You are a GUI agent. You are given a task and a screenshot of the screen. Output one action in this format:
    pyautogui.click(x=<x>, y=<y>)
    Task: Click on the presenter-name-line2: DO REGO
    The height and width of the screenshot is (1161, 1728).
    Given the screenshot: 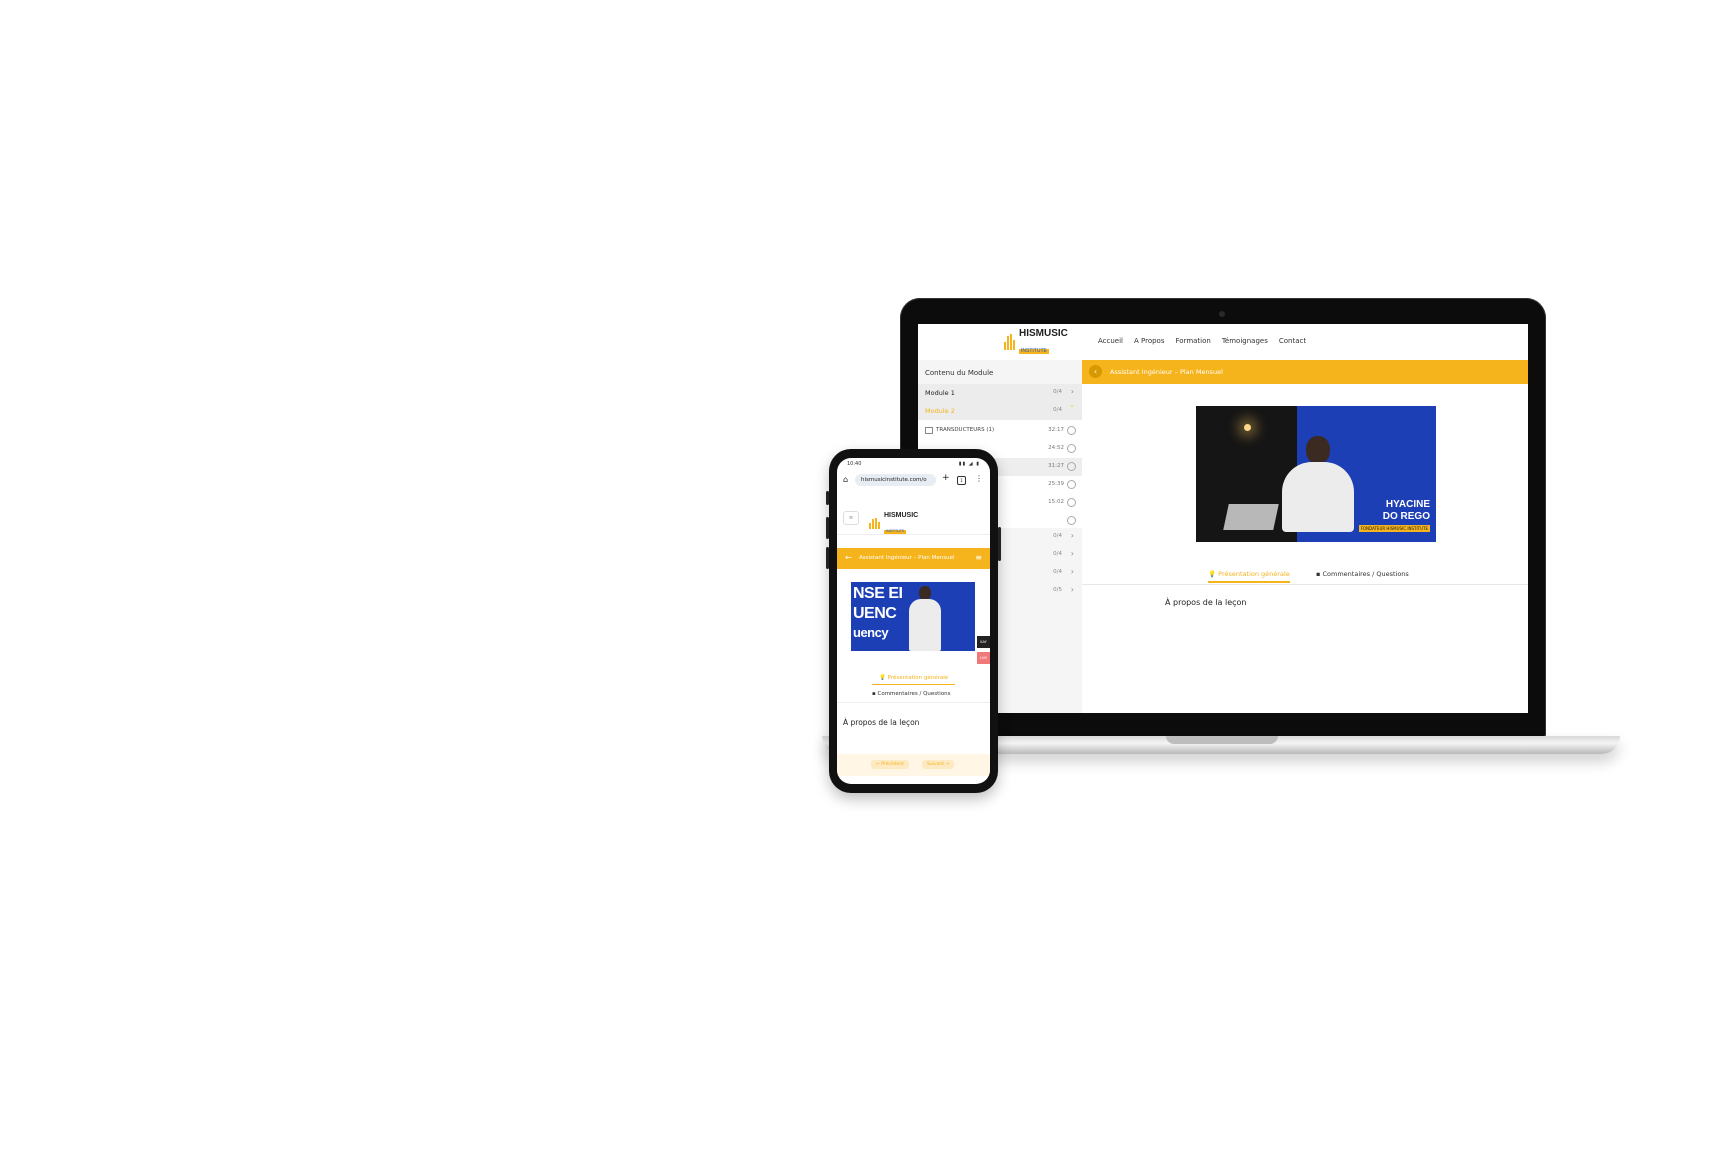 What is the action you would take?
    pyautogui.click(x=1406, y=516)
    